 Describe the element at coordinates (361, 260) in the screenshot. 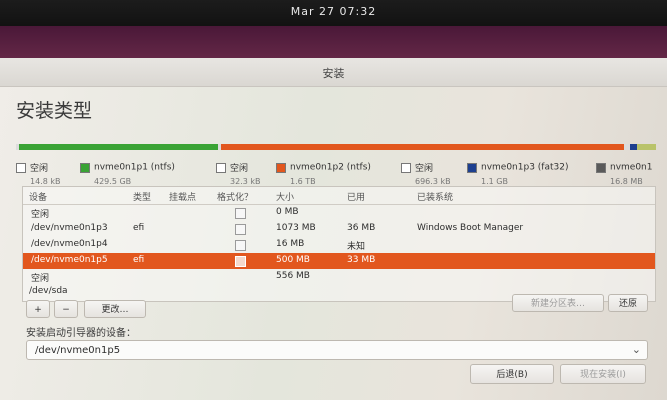

I see `cell-used: 33 MB` at that location.